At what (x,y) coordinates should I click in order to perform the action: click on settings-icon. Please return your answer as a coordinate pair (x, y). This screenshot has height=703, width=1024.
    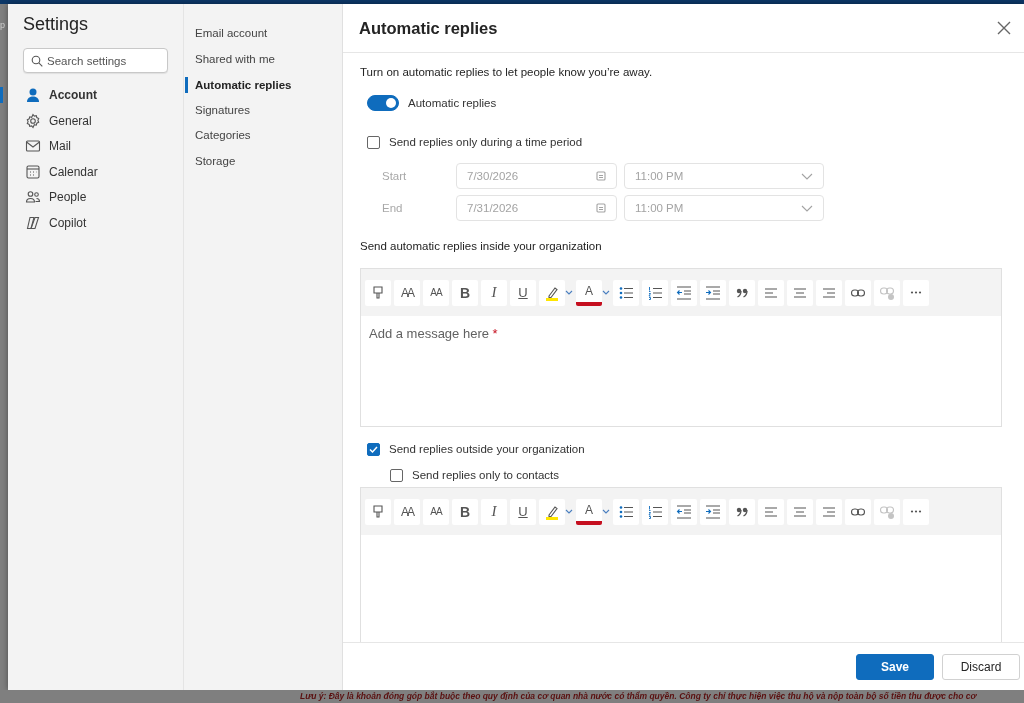
    Looking at the image, I should click on (33, 120).